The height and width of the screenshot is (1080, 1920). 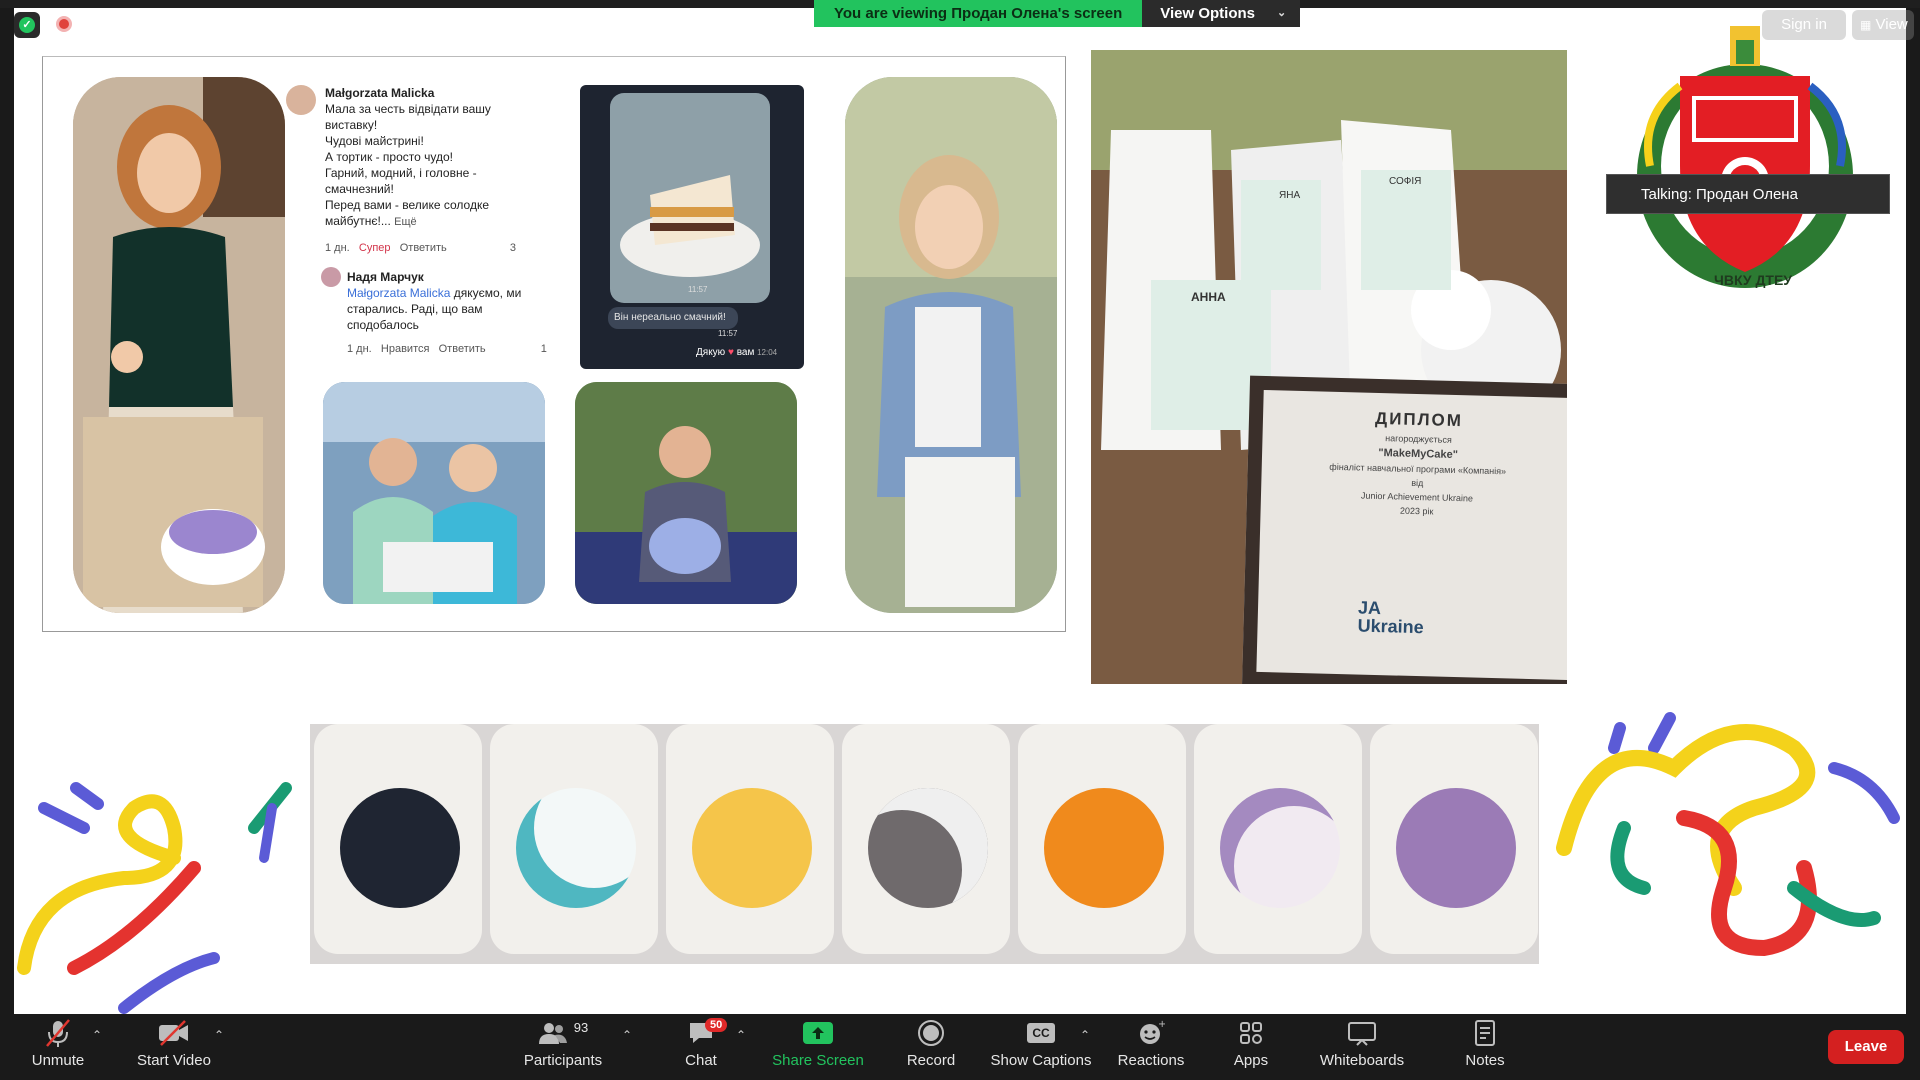 What do you see at coordinates (1282, 13) in the screenshot?
I see `chevron-down-icon: ⌄` at bounding box center [1282, 13].